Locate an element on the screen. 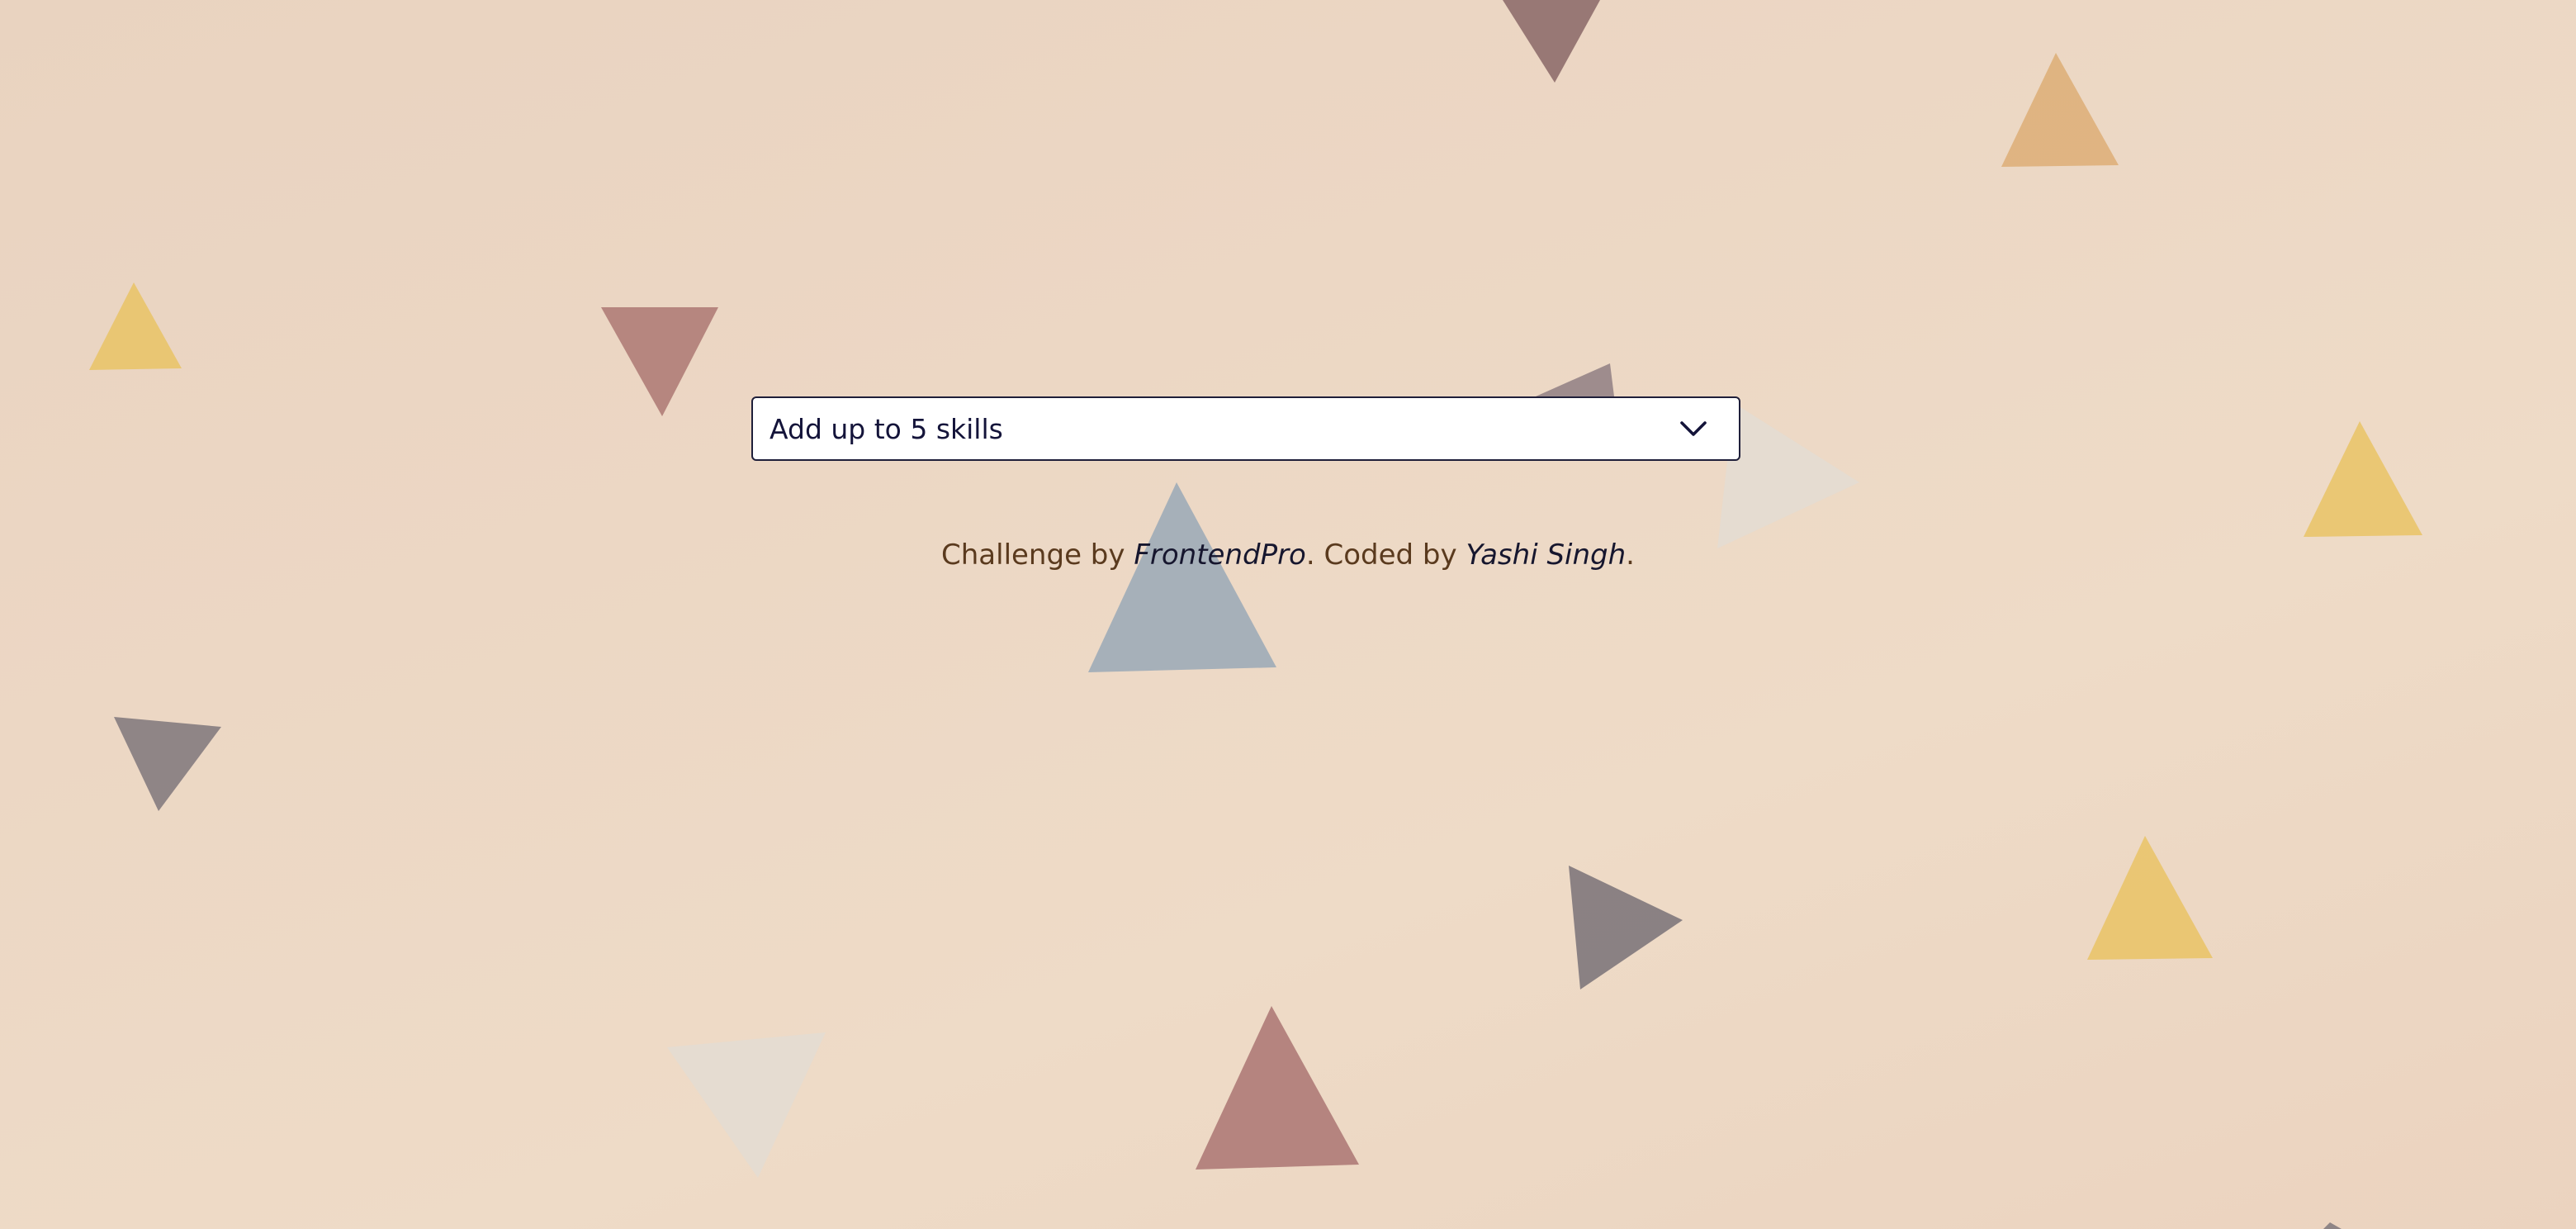 The width and height of the screenshot is (2576, 1229). author-link: Yashi Singh is located at coordinates (1546, 555).